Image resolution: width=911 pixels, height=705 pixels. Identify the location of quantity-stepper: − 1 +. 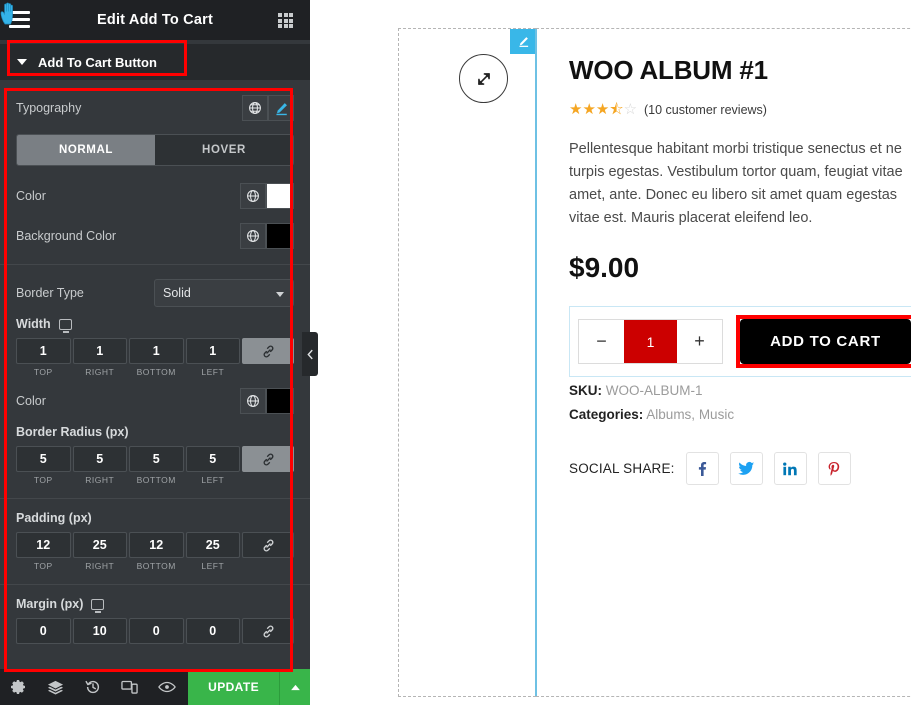
(650, 341).